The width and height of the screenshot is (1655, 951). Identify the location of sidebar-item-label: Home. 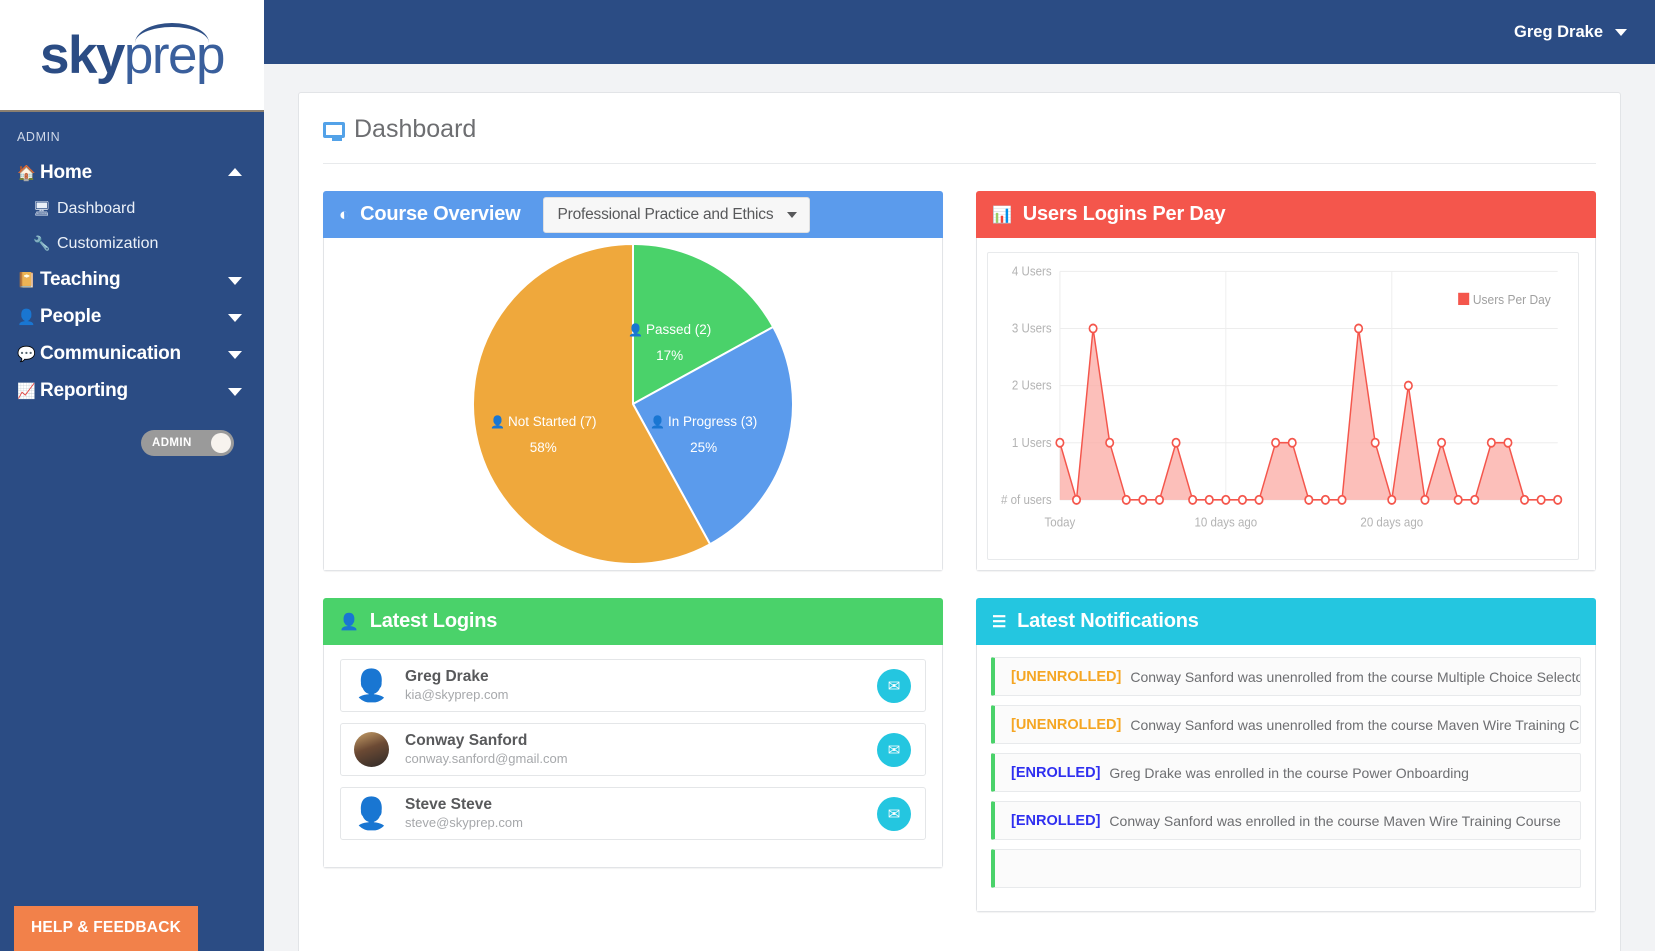
(66, 172).